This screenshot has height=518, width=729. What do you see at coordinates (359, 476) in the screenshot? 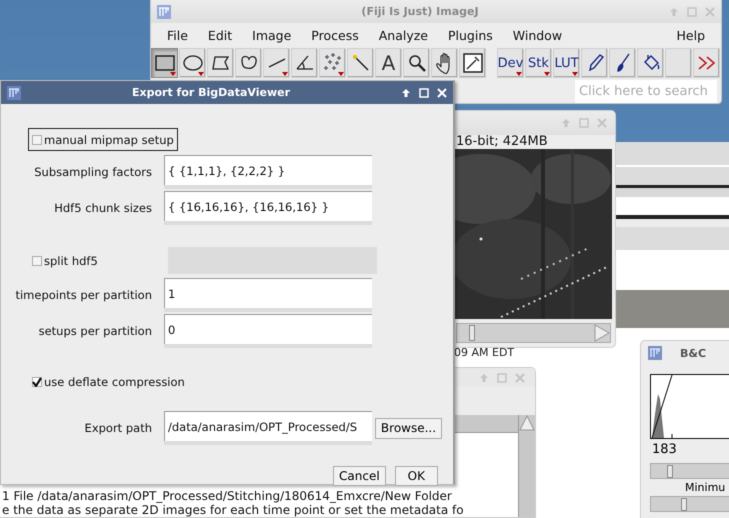
I see `dialog-button: Cancel` at bounding box center [359, 476].